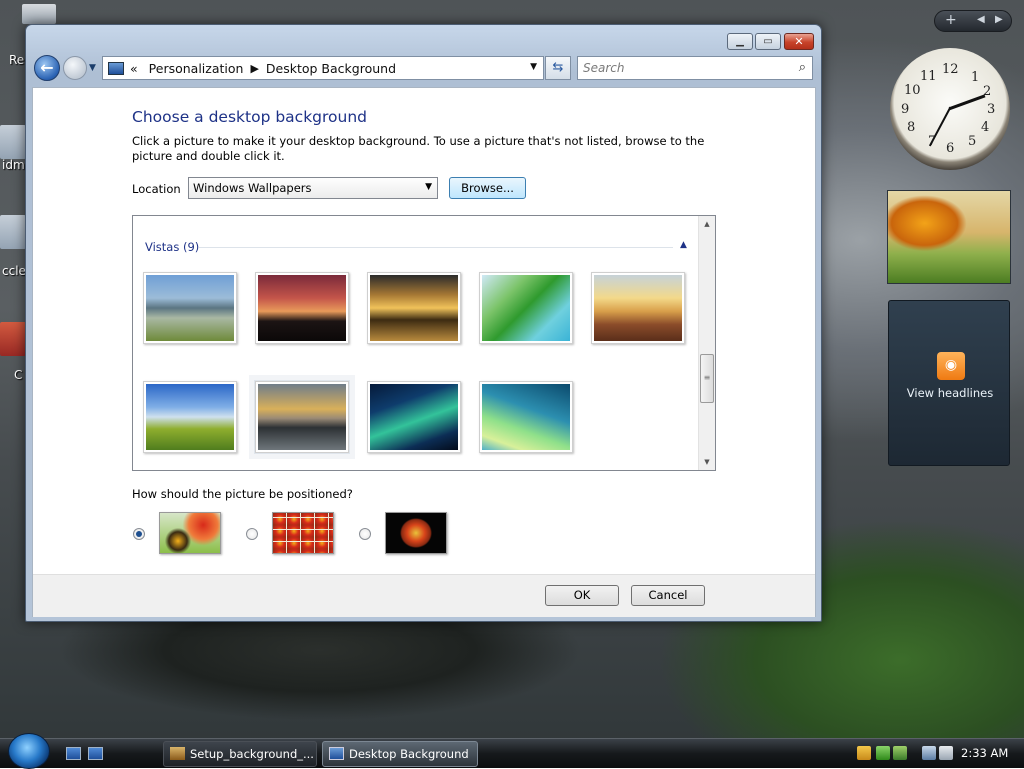  What do you see at coordinates (75, 68) in the screenshot?
I see `forward-button` at bounding box center [75, 68].